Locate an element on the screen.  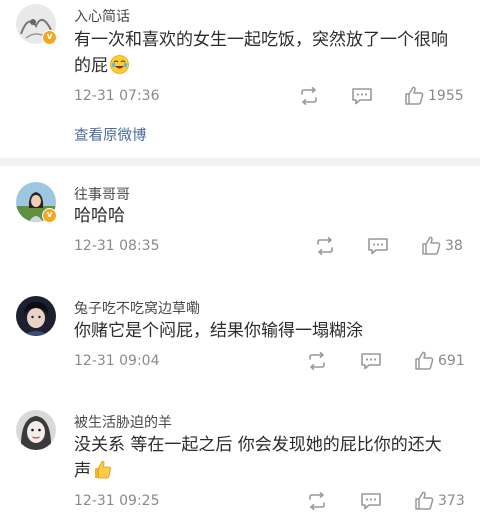
like-count: 691 is located at coordinates (451, 360).